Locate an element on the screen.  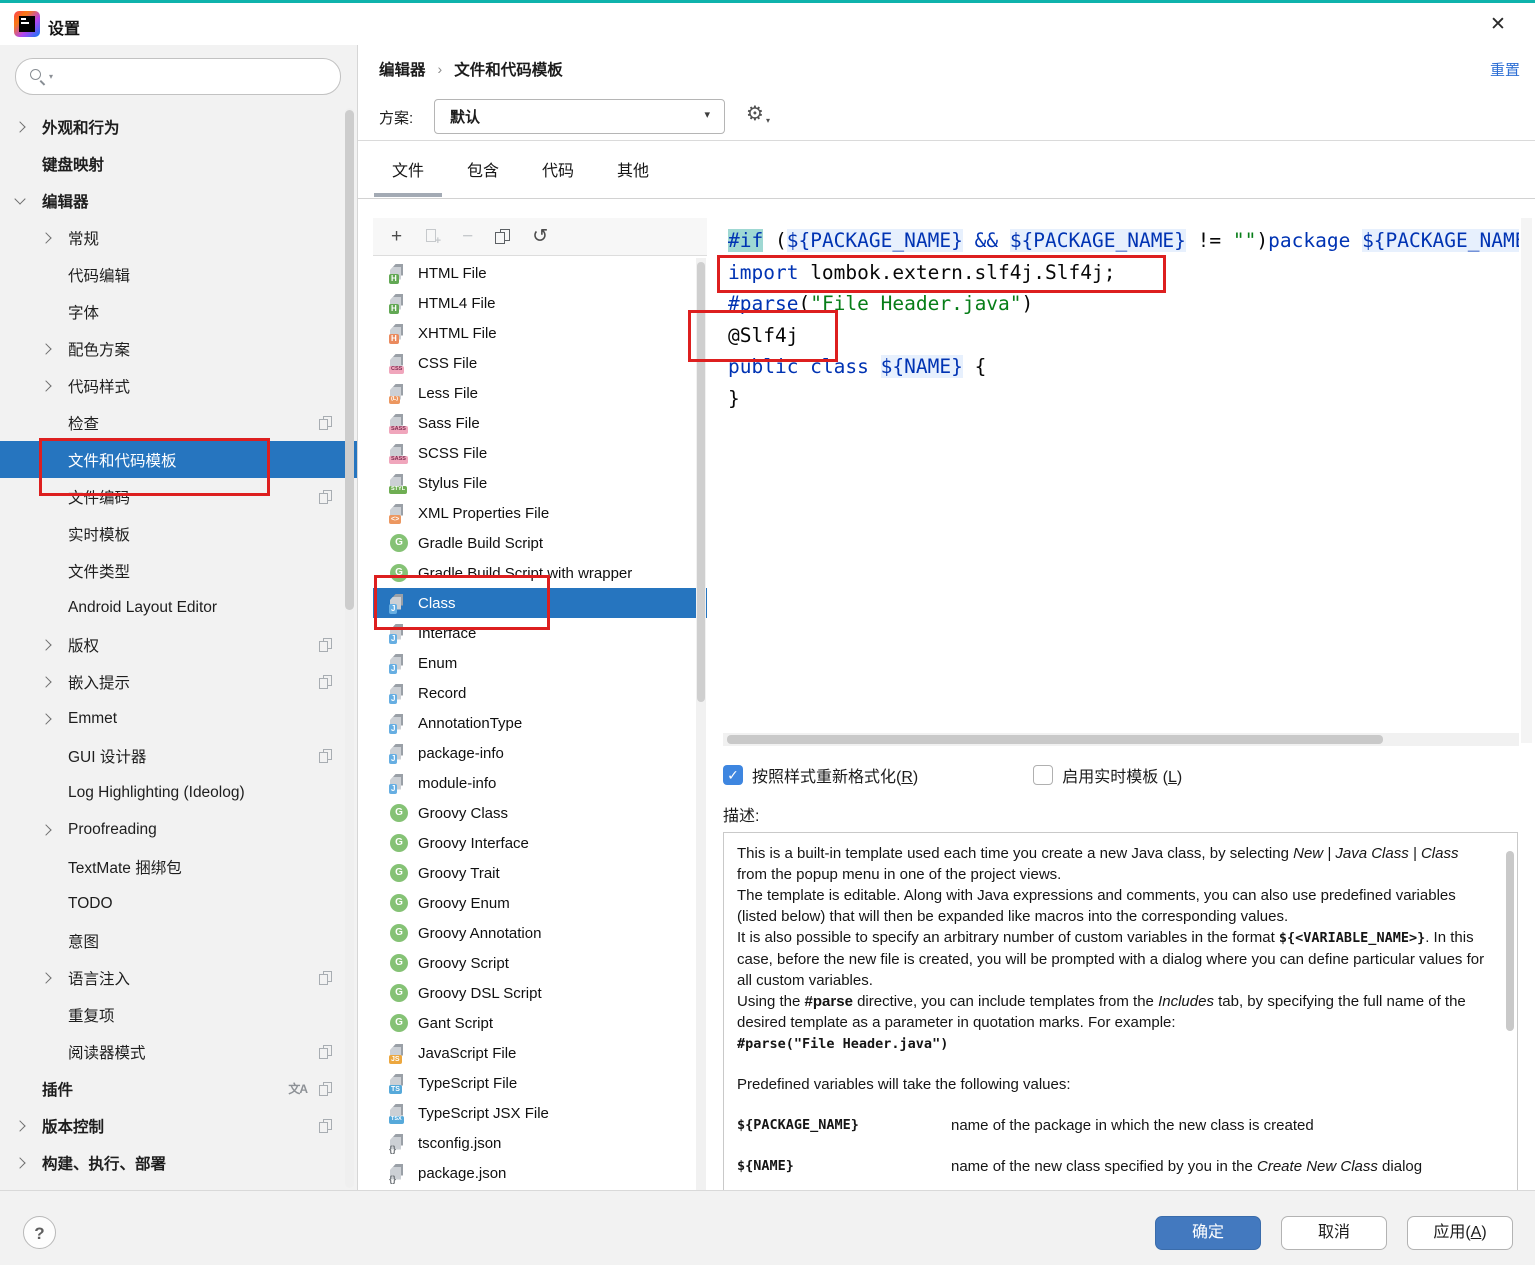
list-item-record: J Record is located at coordinates (540, 693).